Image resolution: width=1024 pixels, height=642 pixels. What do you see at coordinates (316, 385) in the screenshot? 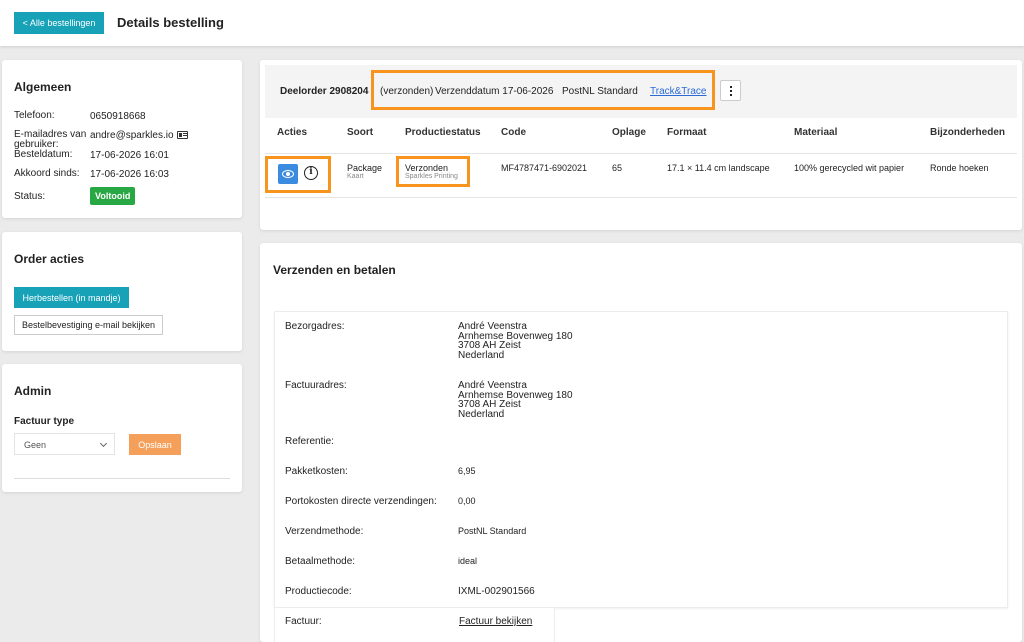
I see `factuuradres-label: Factuuradres:` at bounding box center [316, 385].